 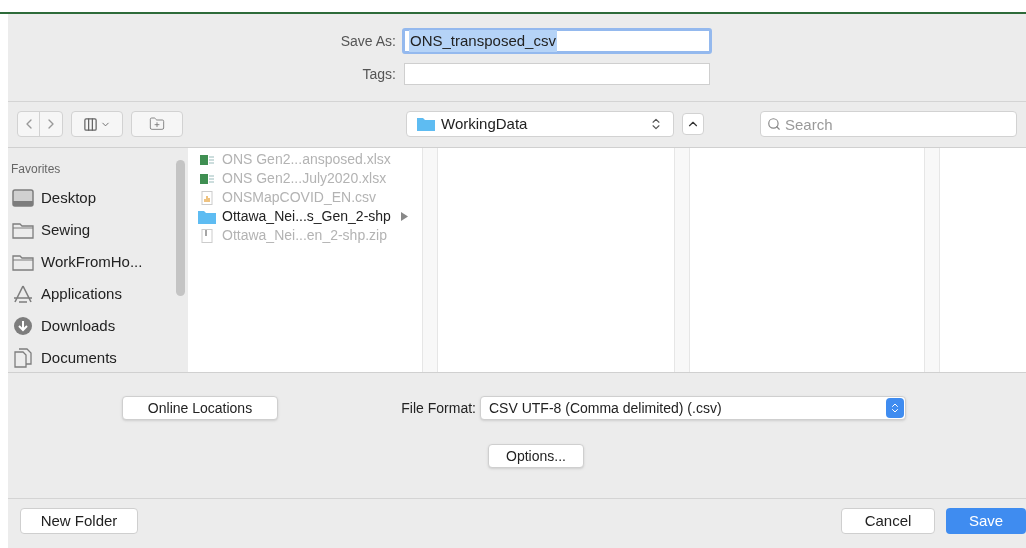 What do you see at coordinates (23, 294) in the screenshot?
I see `applications-icon` at bounding box center [23, 294].